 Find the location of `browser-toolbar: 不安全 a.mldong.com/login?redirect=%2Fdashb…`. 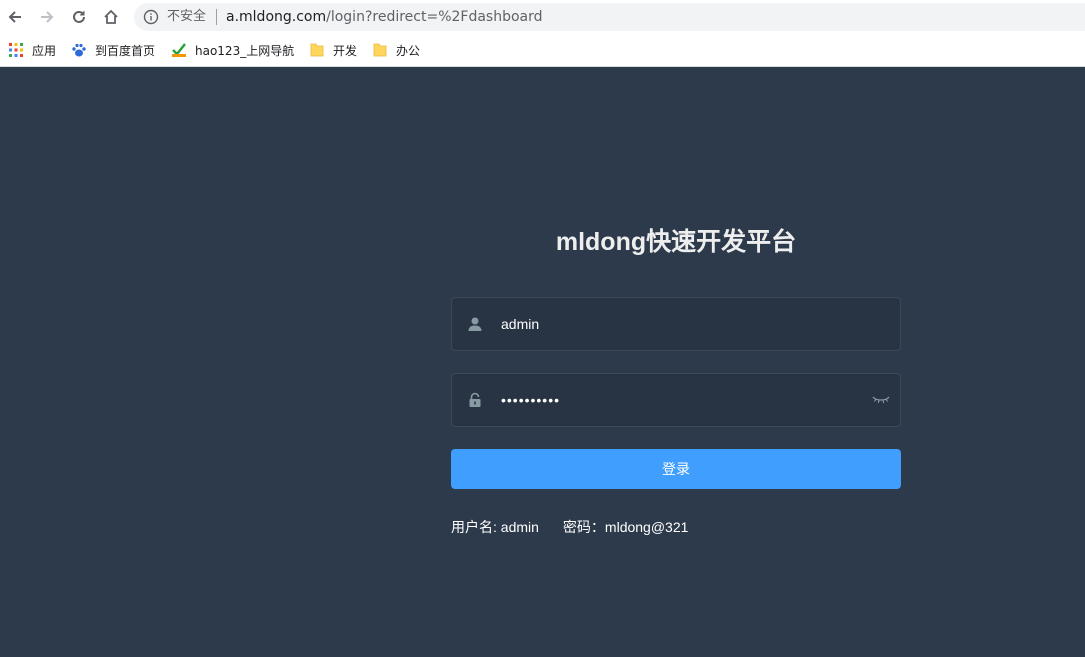

browser-toolbar: 不安全 a.mldong.com/login?redirect=%2Fdashb… is located at coordinates (542, 17).